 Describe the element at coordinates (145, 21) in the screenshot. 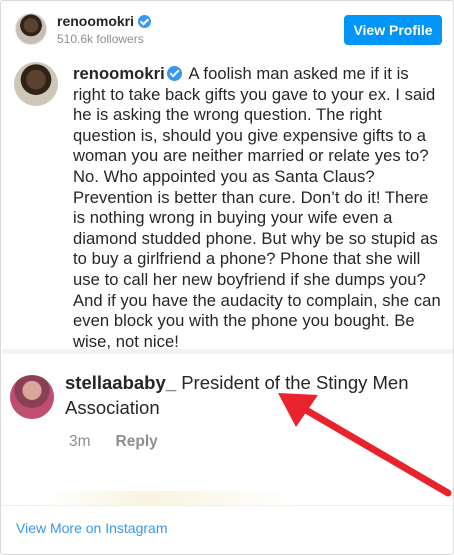

I see `verified-badge-icon` at that location.